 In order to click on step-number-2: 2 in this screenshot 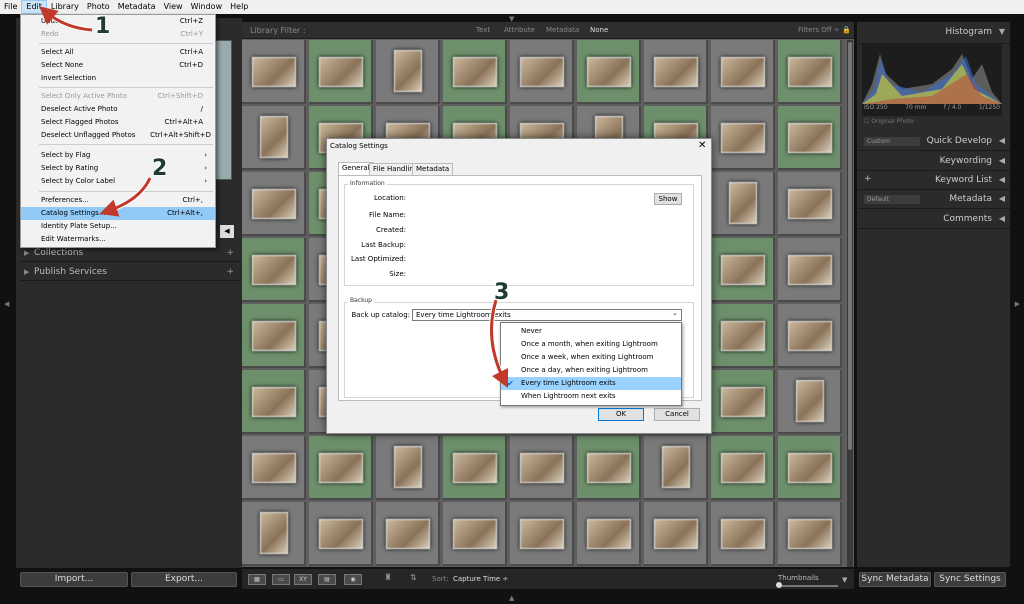, I will do `click(160, 168)`.